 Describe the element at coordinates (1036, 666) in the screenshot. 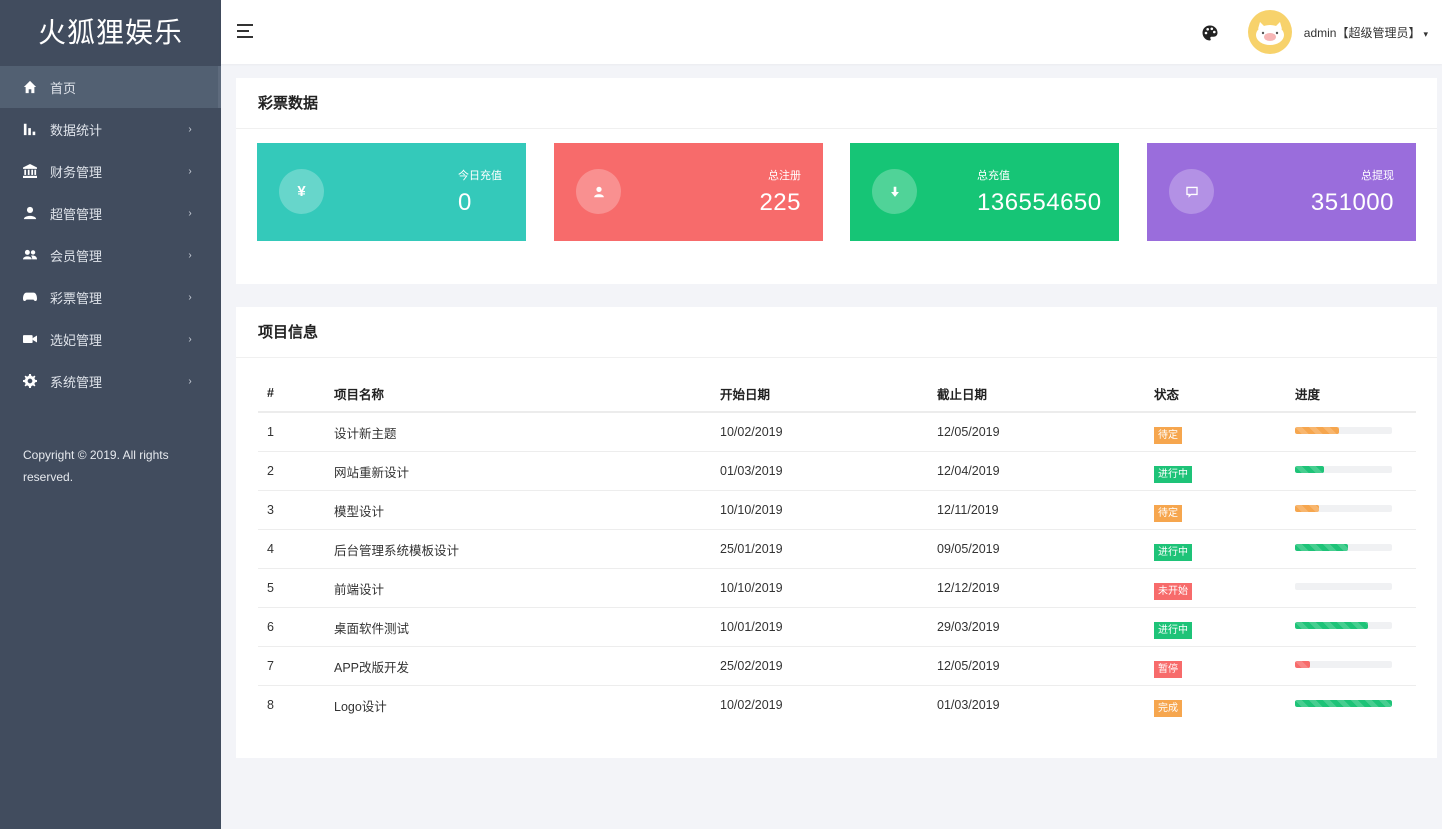

I see `end-date: 12/05/2019` at that location.